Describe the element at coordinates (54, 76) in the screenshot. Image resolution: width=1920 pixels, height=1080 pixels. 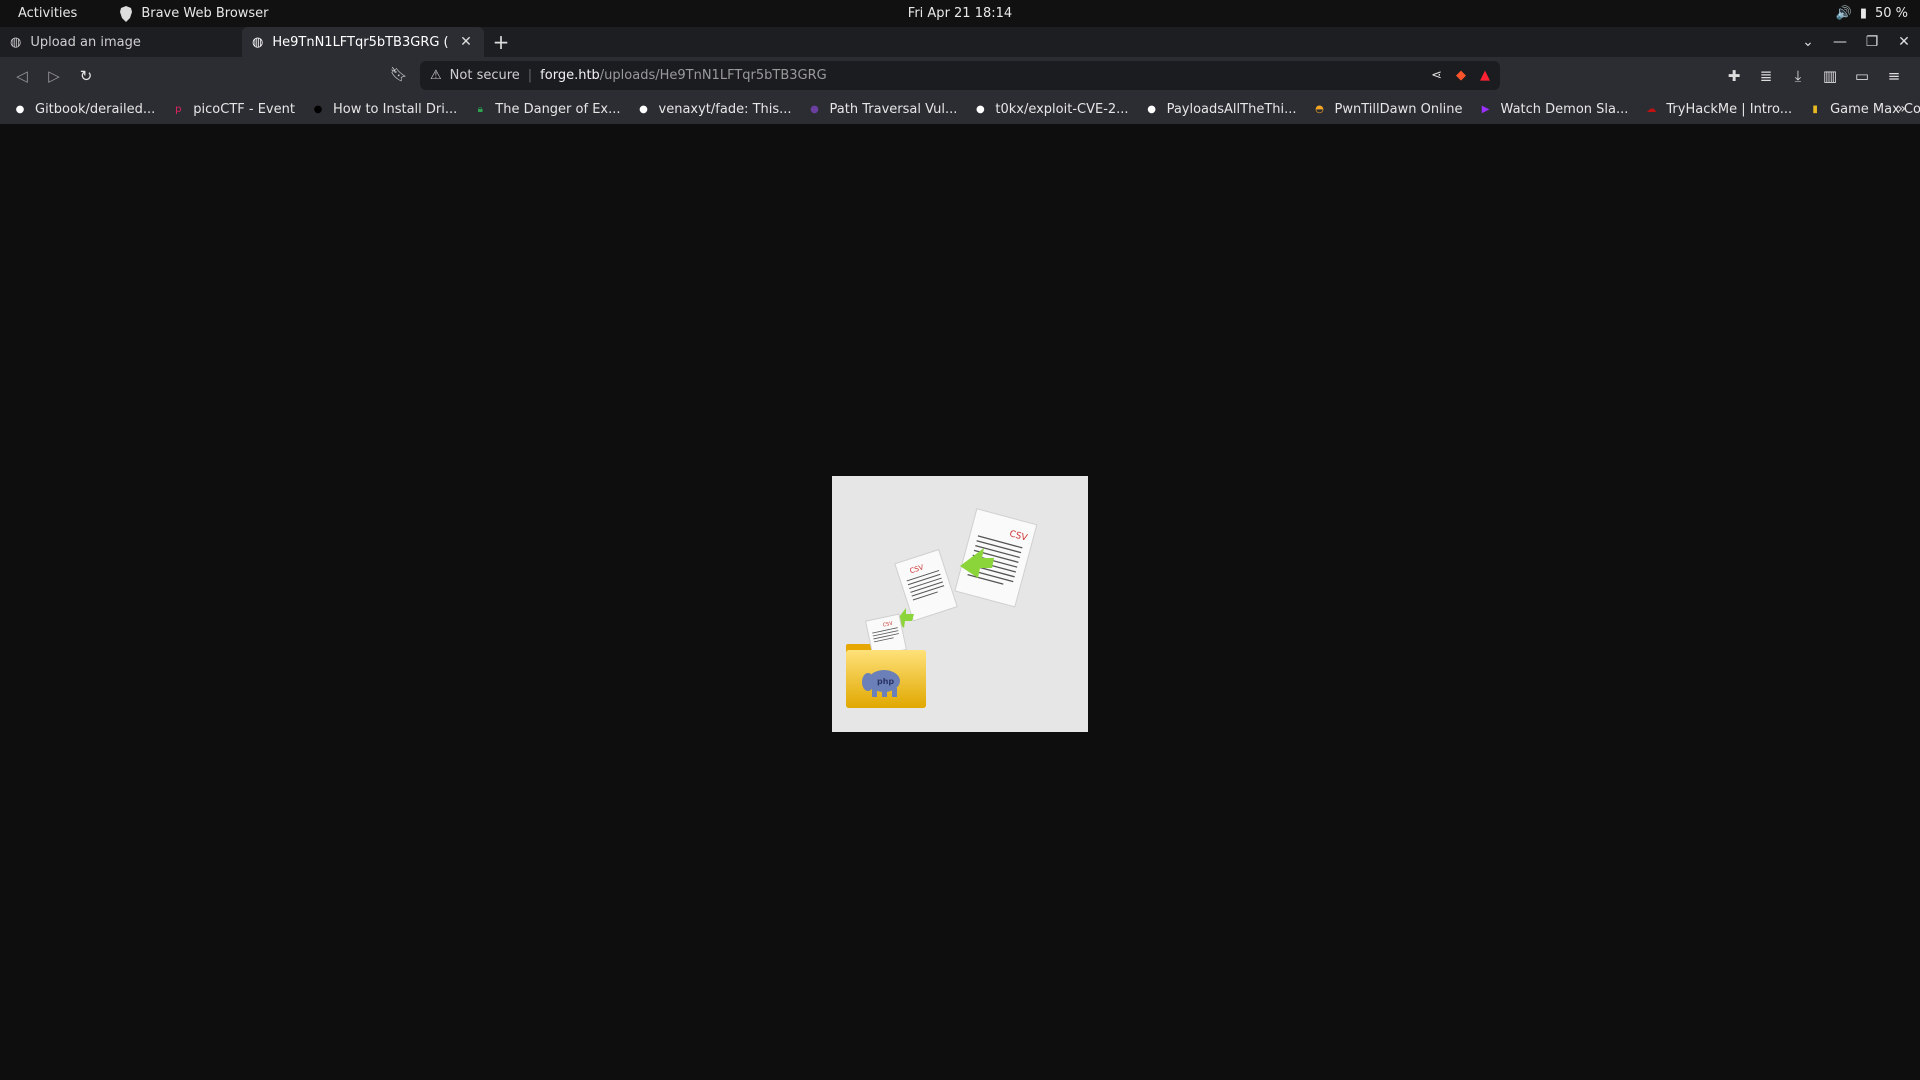
I see `forward-button: ▷` at that location.